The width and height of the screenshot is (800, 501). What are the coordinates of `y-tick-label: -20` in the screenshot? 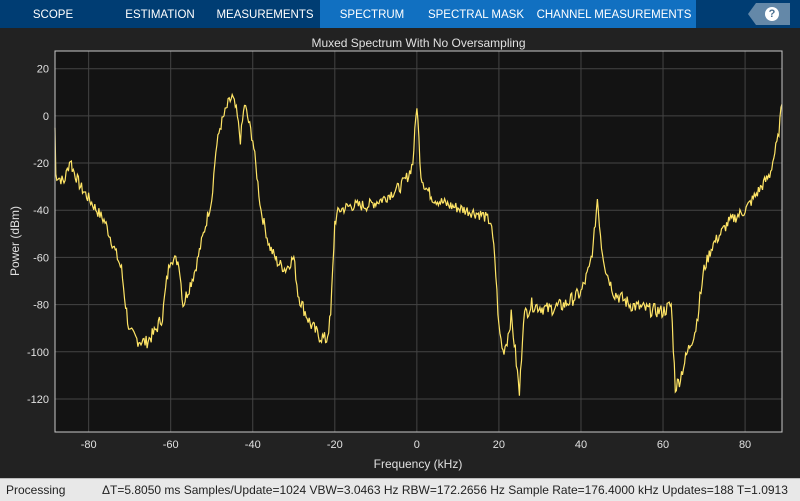 It's located at (41, 164).